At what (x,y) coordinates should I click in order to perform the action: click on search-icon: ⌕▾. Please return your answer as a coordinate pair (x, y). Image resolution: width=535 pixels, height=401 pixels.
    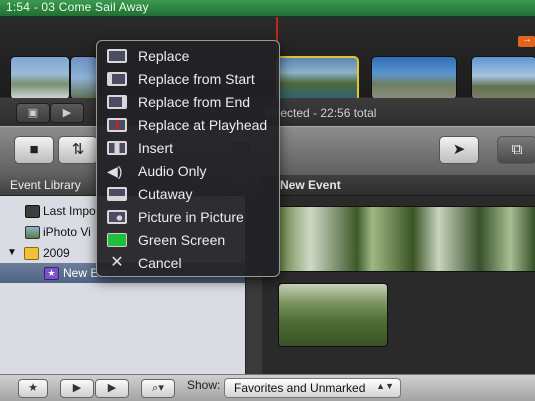
    Looking at the image, I should click on (158, 388).